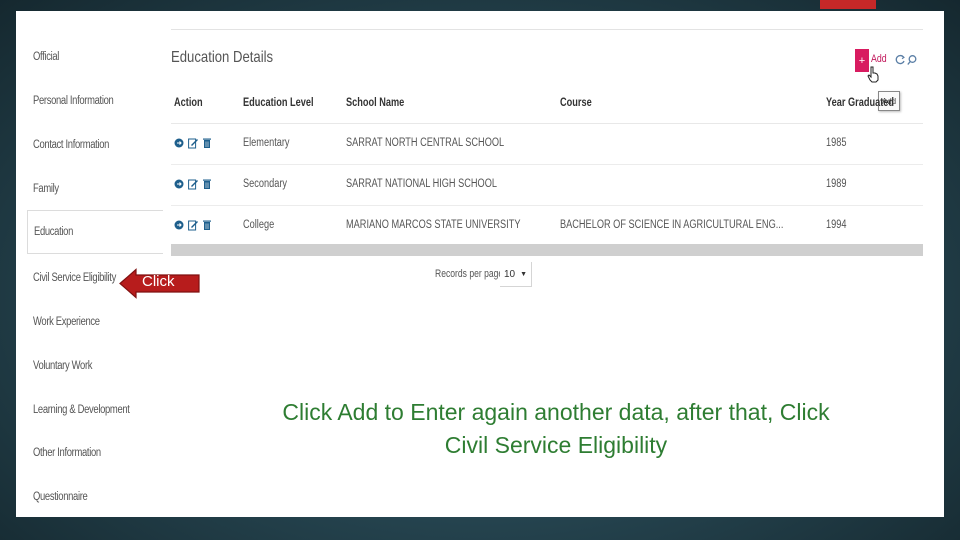 The width and height of the screenshot is (960, 540). Describe the element at coordinates (192, 103) in the screenshot. I see `column-header-action: Action` at that location.